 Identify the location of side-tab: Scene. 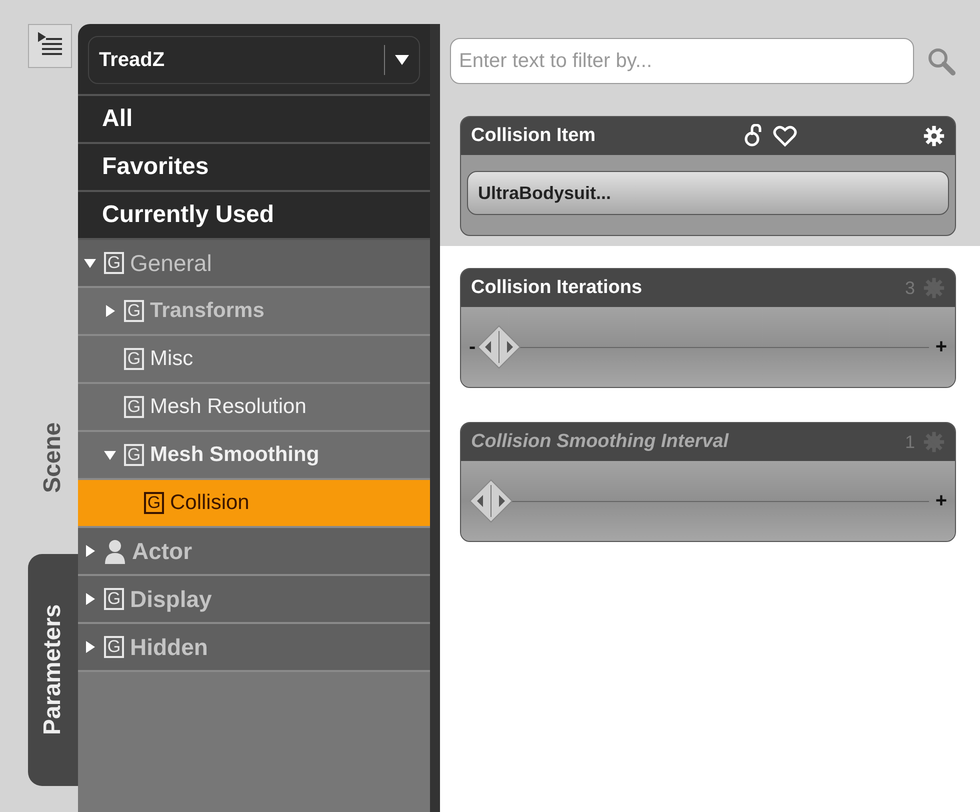
(53, 458).